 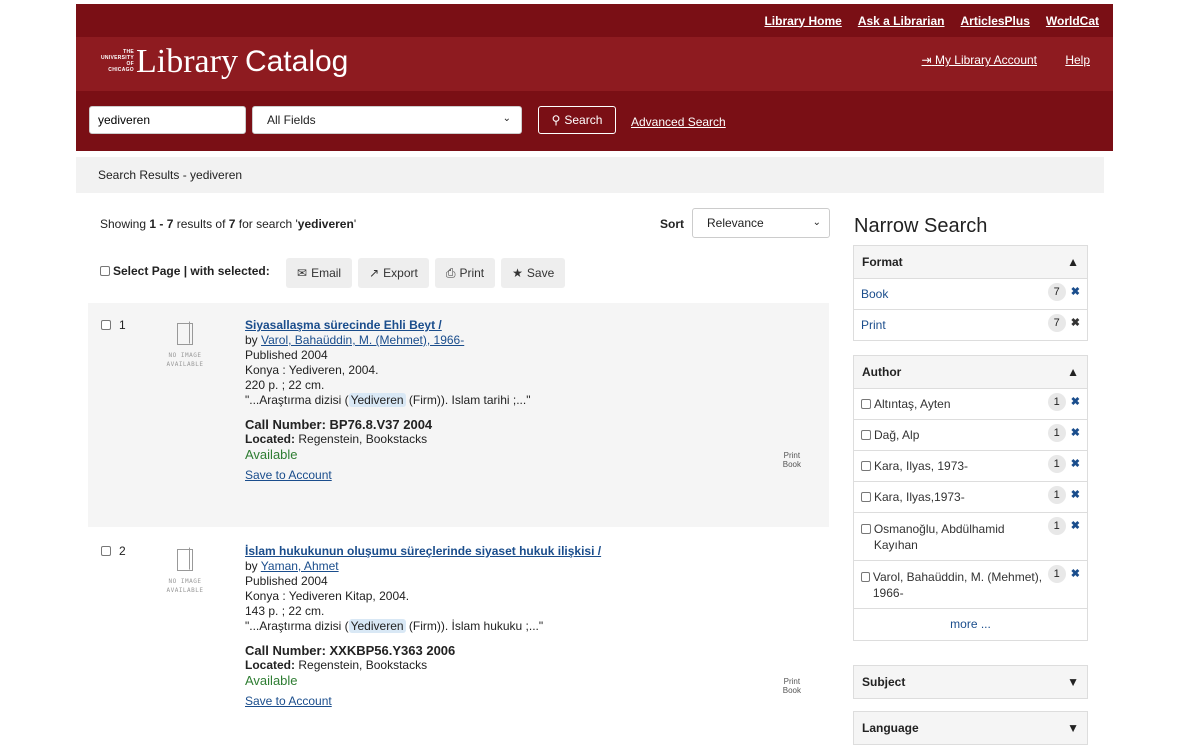 What do you see at coordinates (970, 372) in the screenshot?
I see `facet-header: Author ▲` at bounding box center [970, 372].